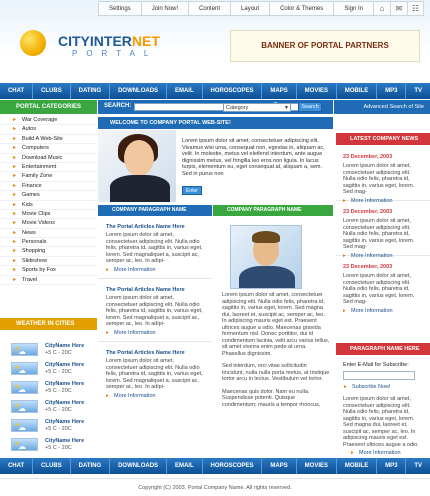  I want to click on category-select: Category ▼, so click(257, 107).